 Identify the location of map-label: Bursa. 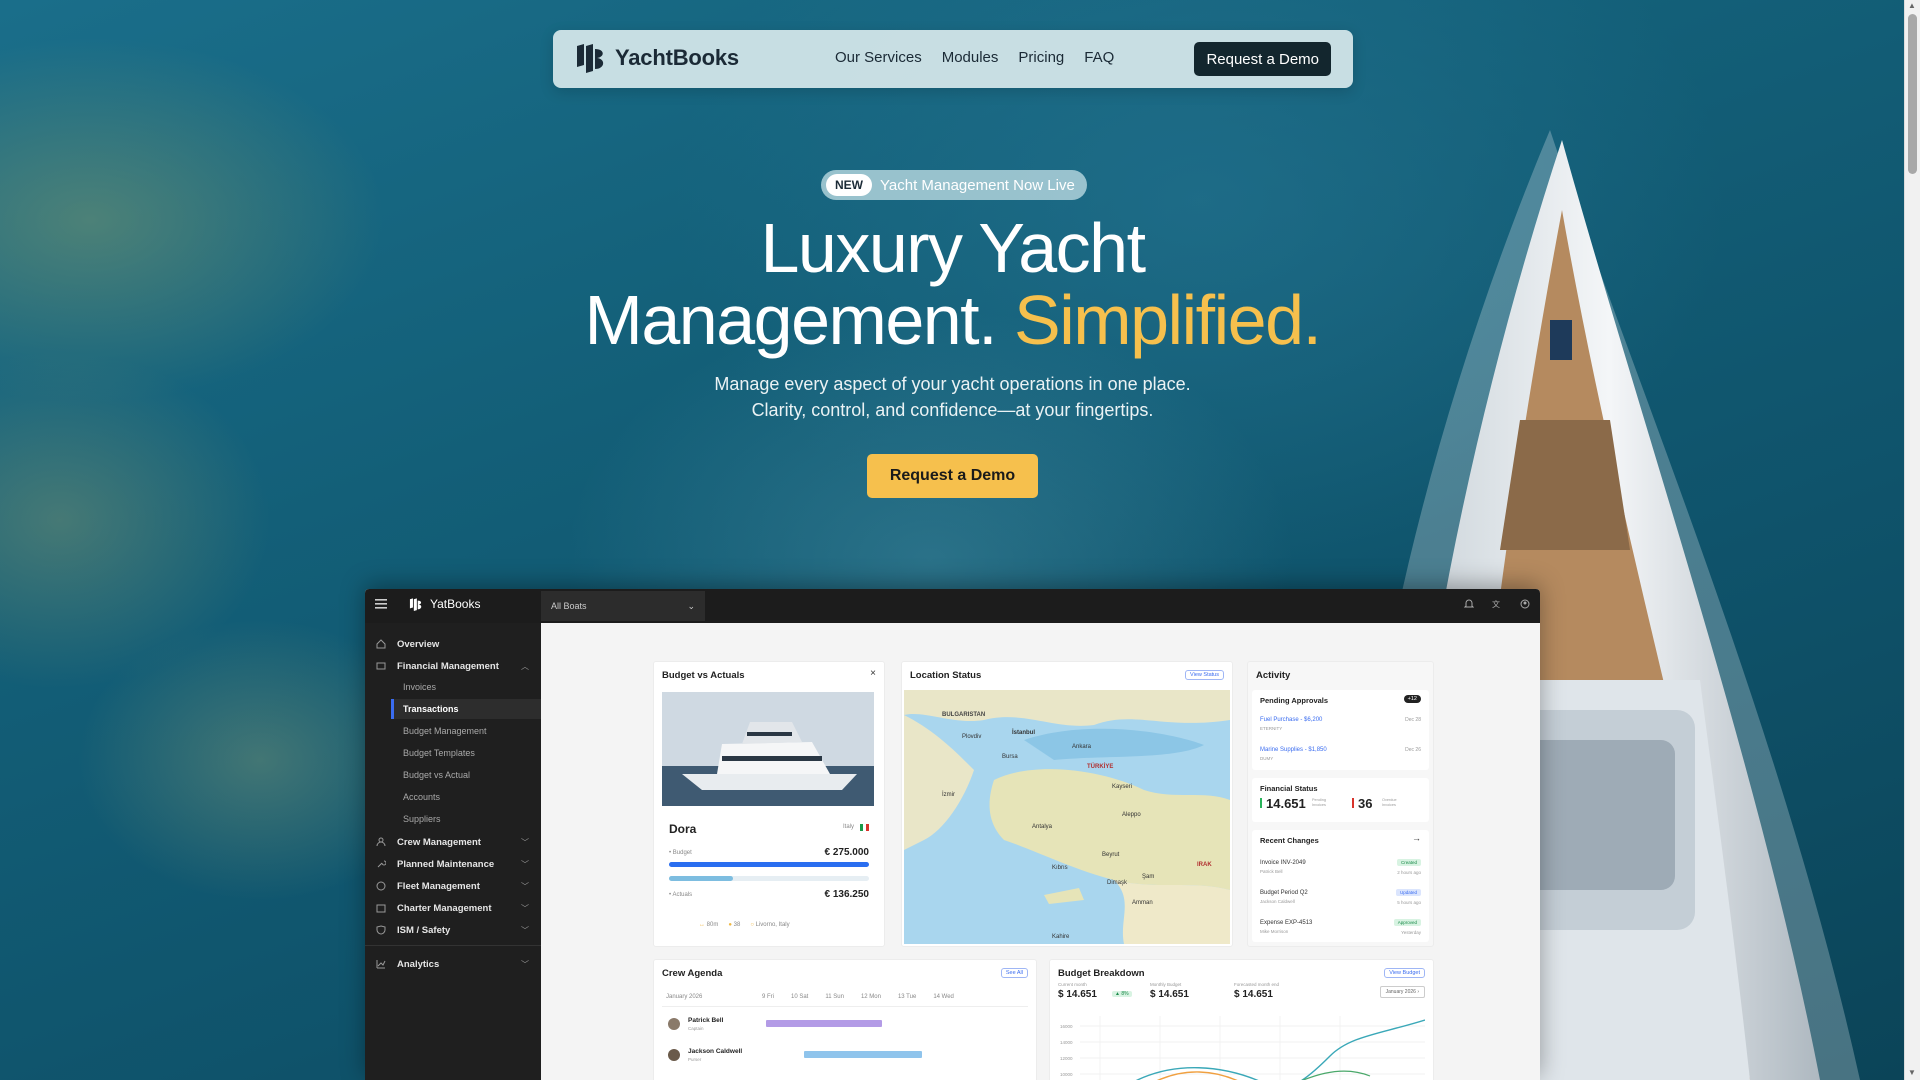
(1010, 757).